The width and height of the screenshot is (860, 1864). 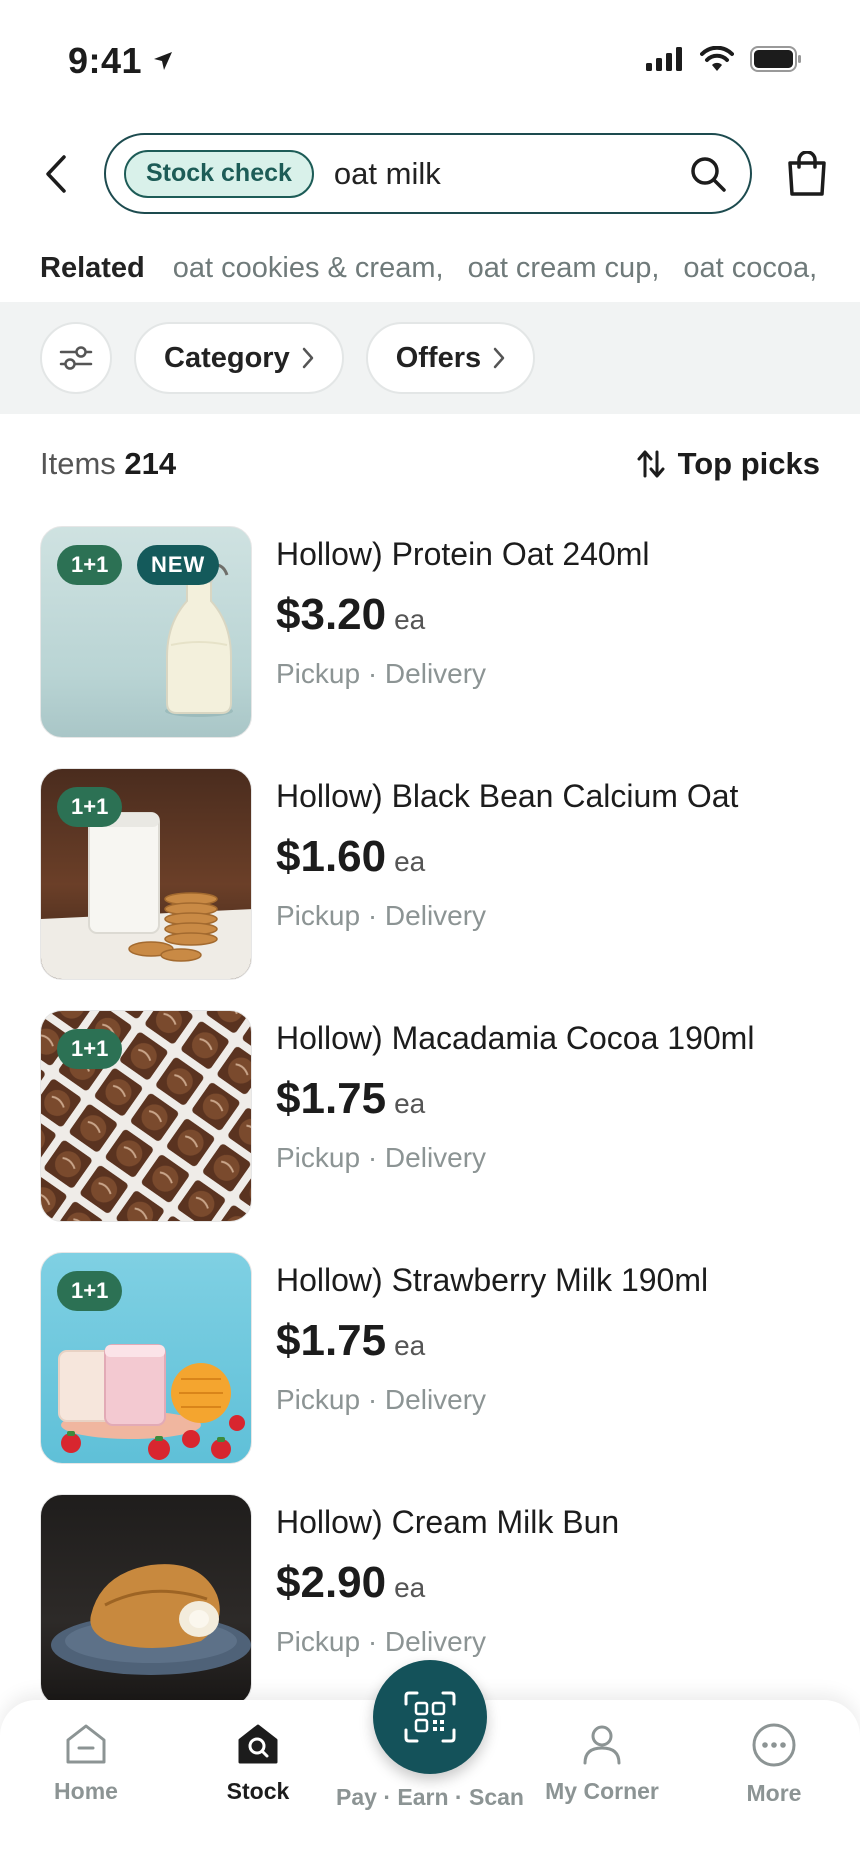 I want to click on new-badge: NEW, so click(x=178, y=565).